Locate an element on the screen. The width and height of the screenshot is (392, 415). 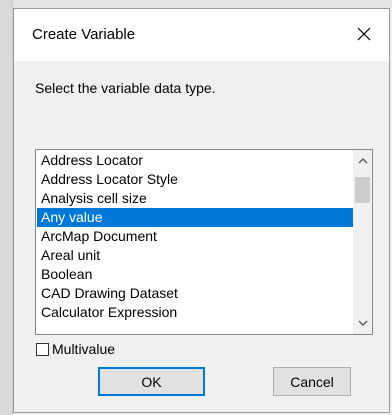
list-item: Boolean is located at coordinates (195, 274).